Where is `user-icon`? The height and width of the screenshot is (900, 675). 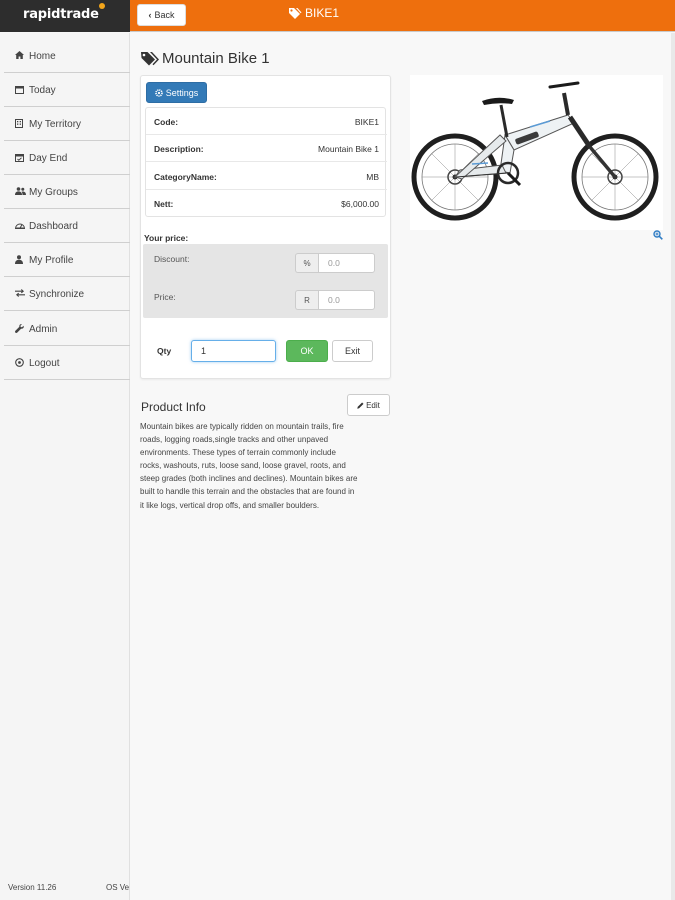 user-icon is located at coordinates (22, 260).